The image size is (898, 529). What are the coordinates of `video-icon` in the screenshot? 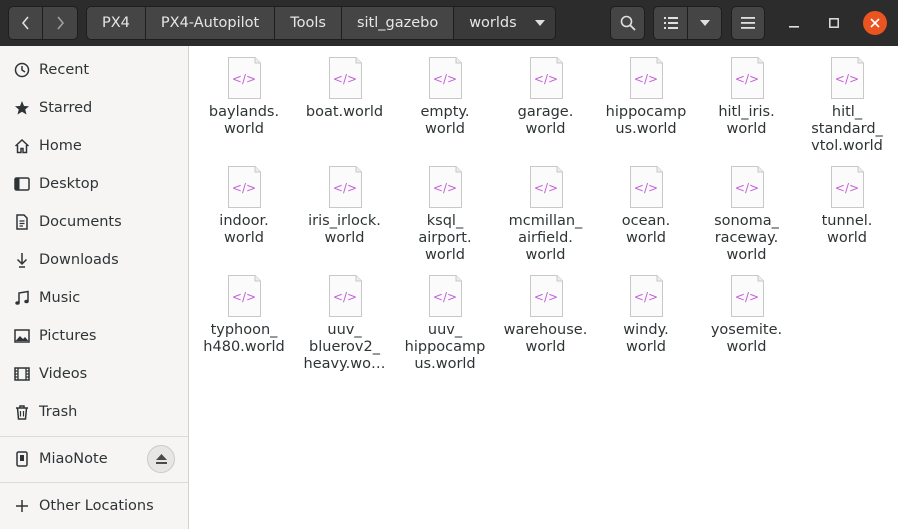 It's located at (22, 374).